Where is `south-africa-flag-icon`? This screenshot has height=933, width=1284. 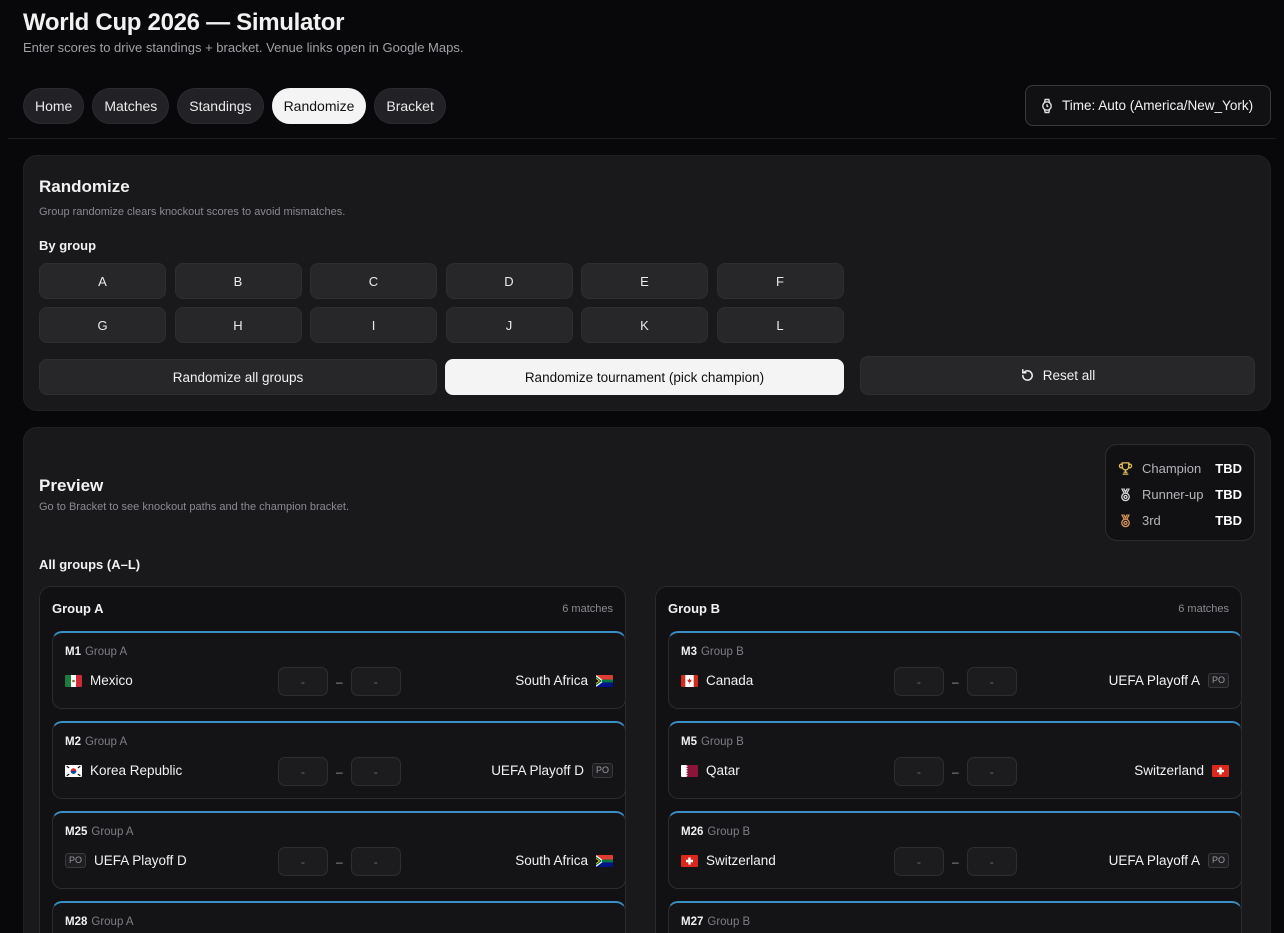 south-africa-flag-icon is located at coordinates (604, 680).